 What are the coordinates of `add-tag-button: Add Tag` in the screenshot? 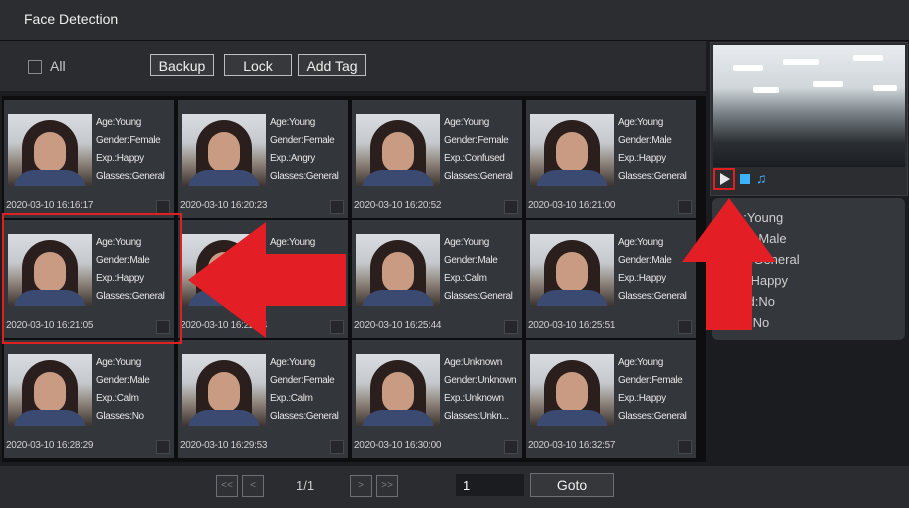 It's located at (332, 65).